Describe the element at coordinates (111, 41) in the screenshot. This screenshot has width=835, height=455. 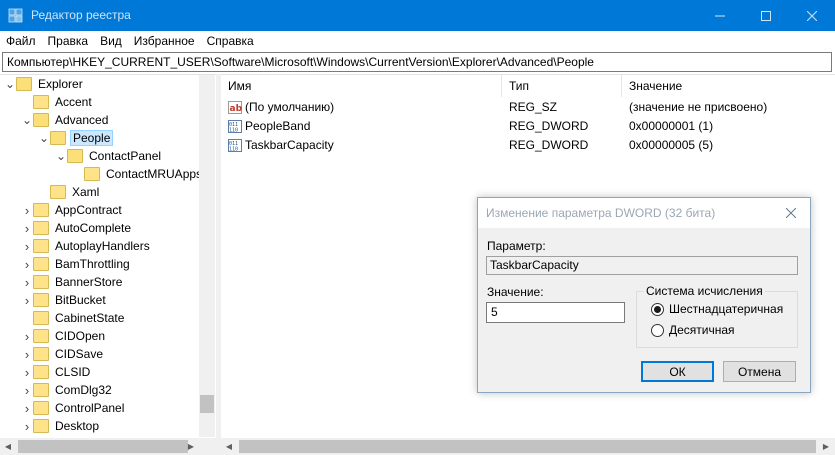
I see `menu-view: Вид` at that location.